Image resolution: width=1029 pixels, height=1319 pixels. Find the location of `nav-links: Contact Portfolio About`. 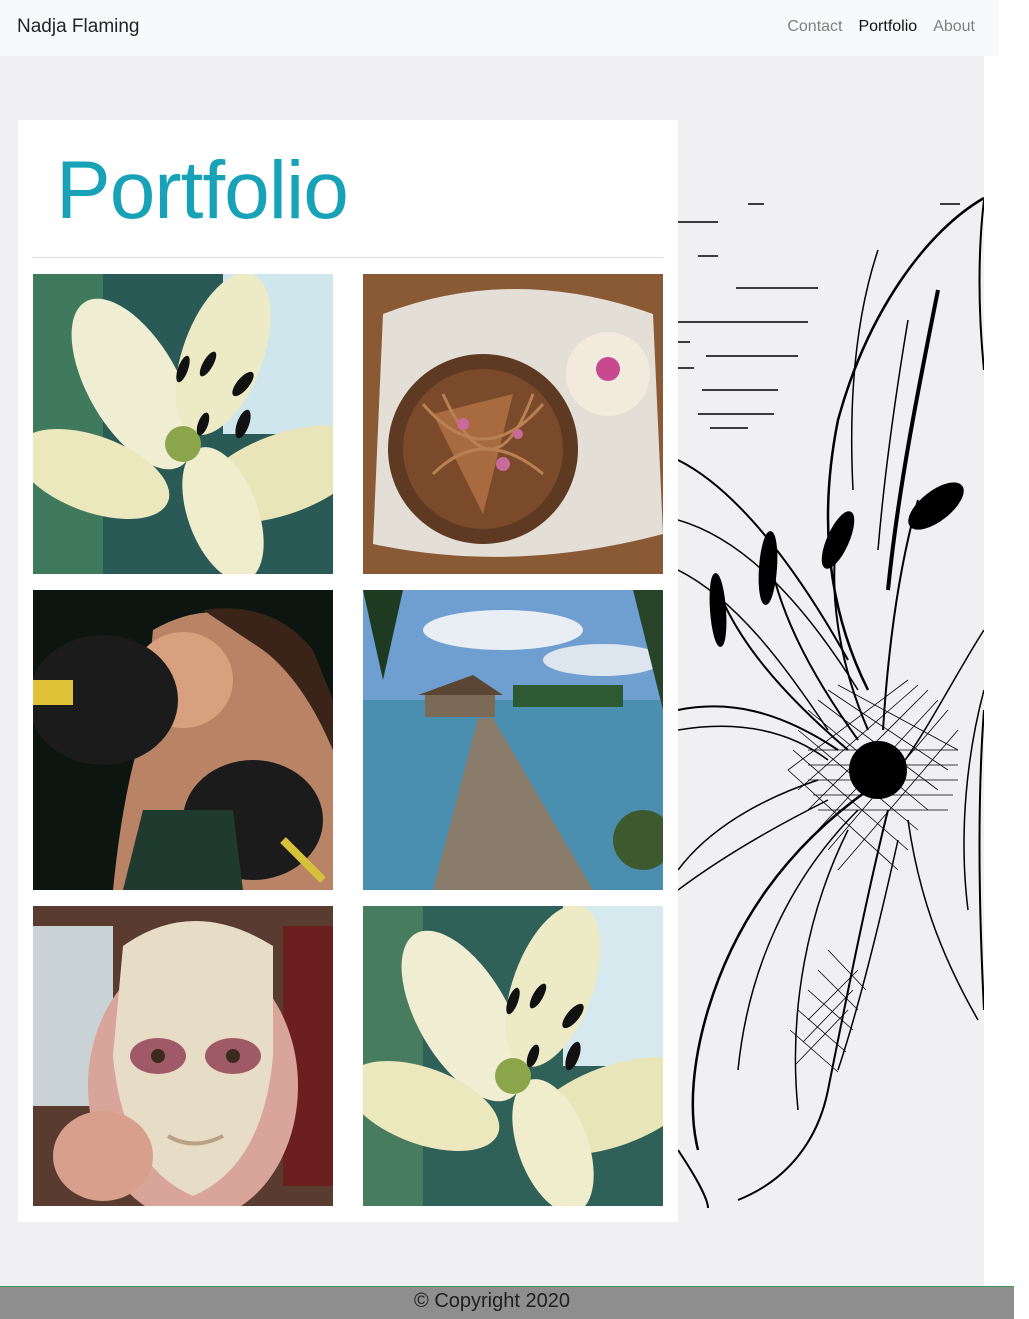

nav-links: Contact Portfolio About is located at coordinates (881, 27).